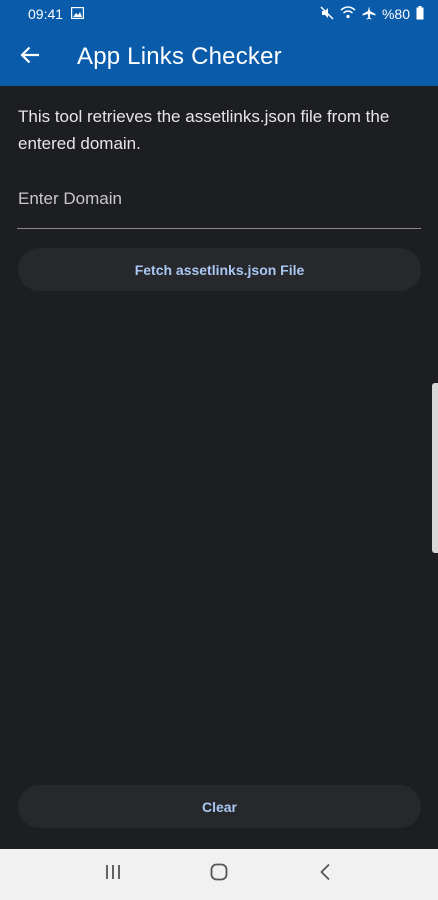 The height and width of the screenshot is (900, 438). I want to click on recent-apps-button, so click(113, 874).